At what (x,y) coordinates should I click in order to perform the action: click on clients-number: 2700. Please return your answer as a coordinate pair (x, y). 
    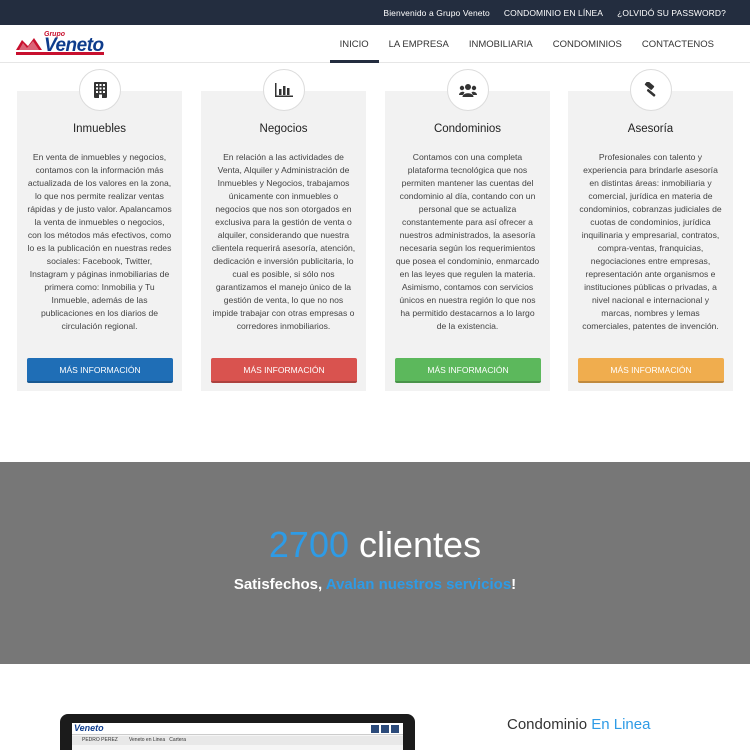
    Looking at the image, I should click on (308, 544).